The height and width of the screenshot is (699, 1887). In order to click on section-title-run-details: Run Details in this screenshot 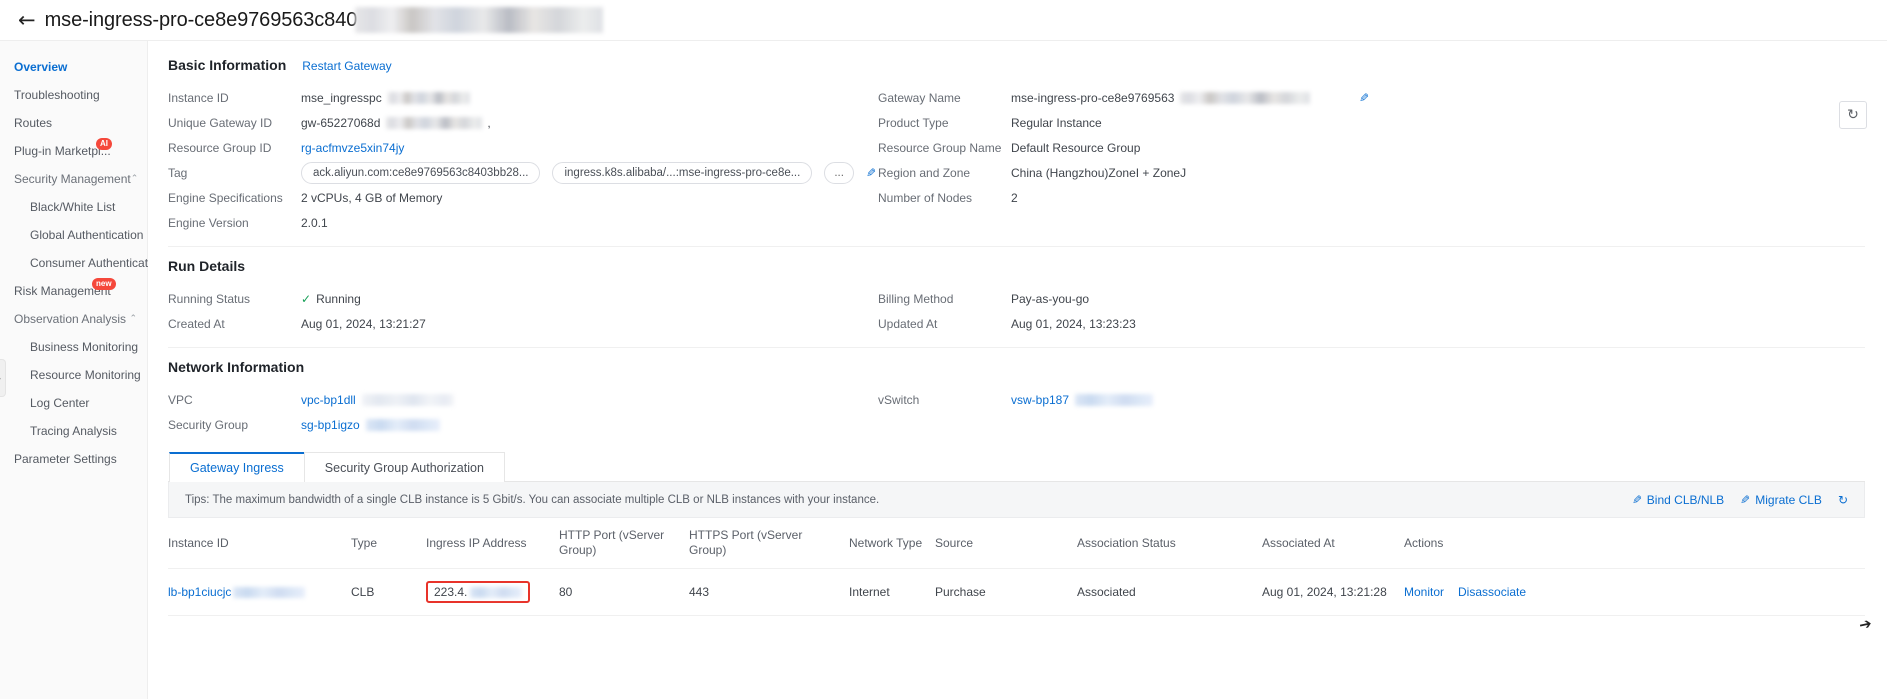, I will do `click(207, 266)`.